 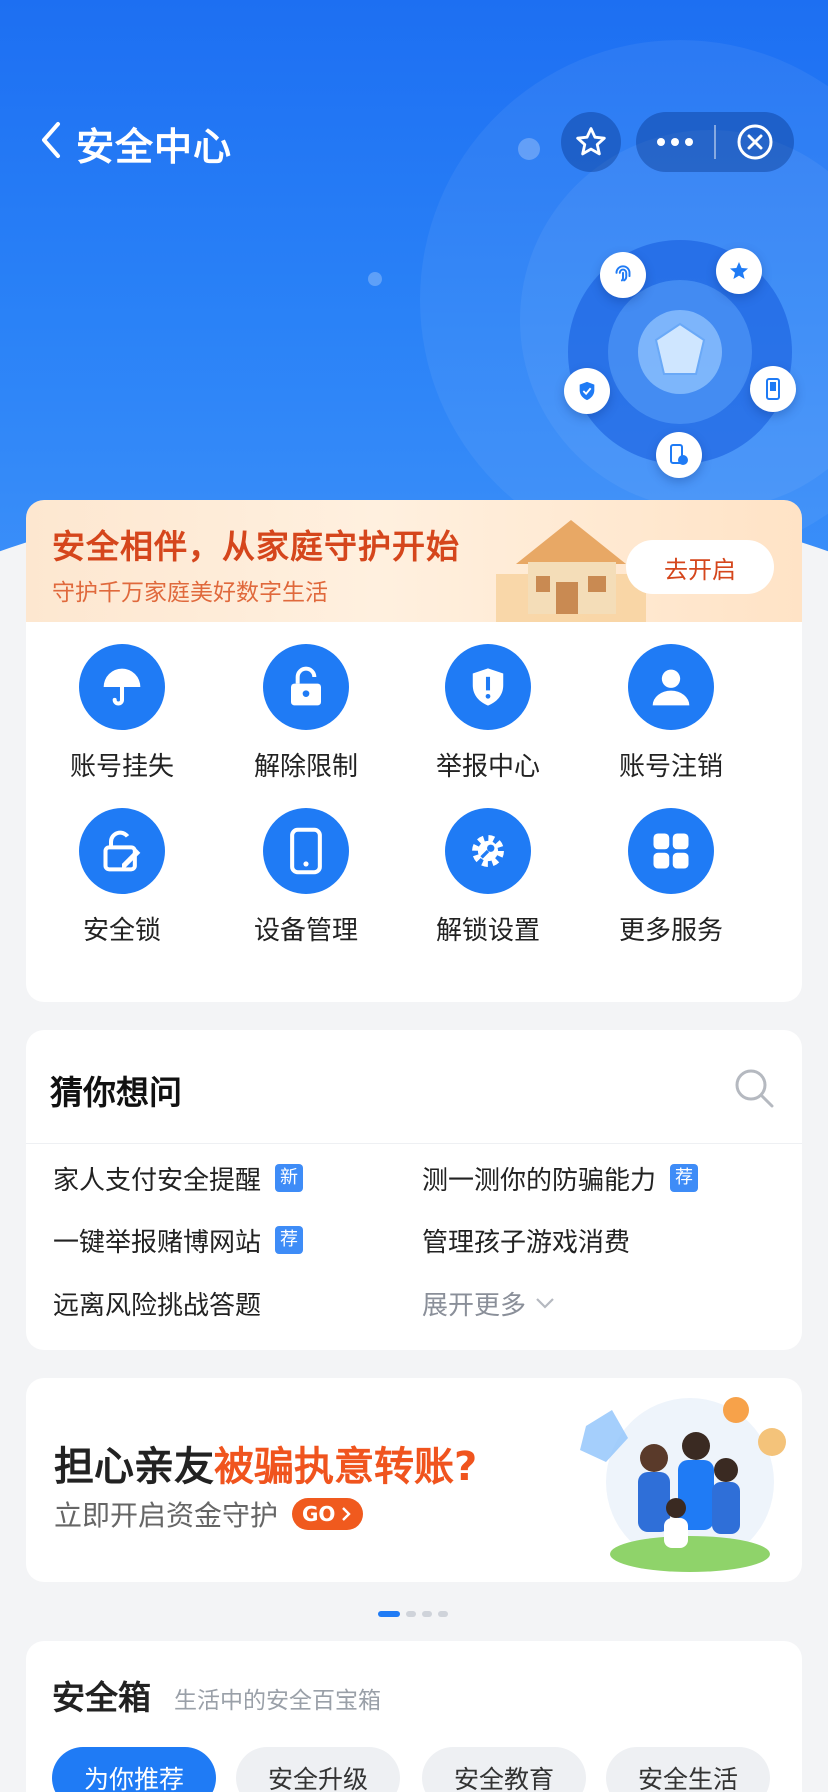 I want to click on go-label: GO, so click(x=319, y=1514).